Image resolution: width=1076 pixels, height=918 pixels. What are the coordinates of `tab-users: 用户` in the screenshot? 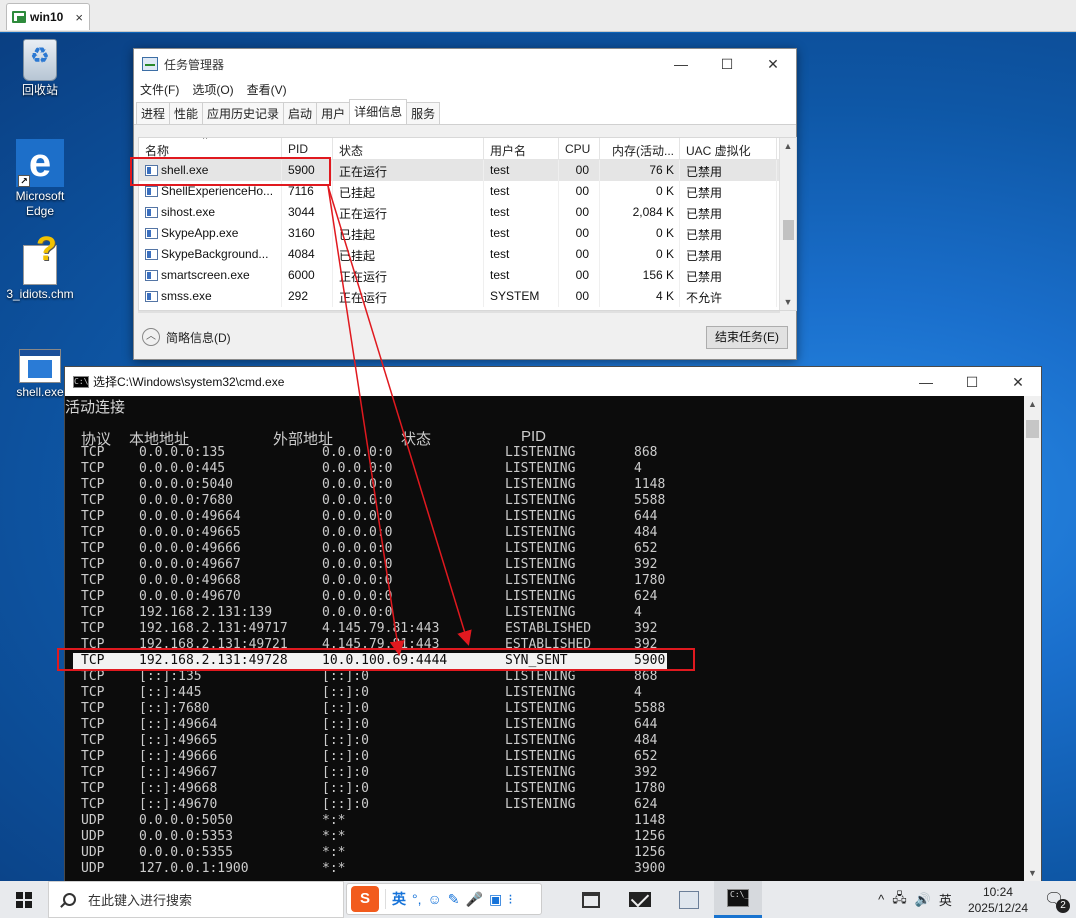 It's located at (333, 113).